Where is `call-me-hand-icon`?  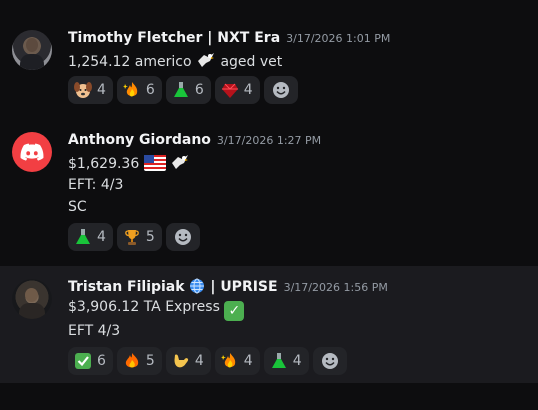
call-me-hand-icon is located at coordinates (181, 361).